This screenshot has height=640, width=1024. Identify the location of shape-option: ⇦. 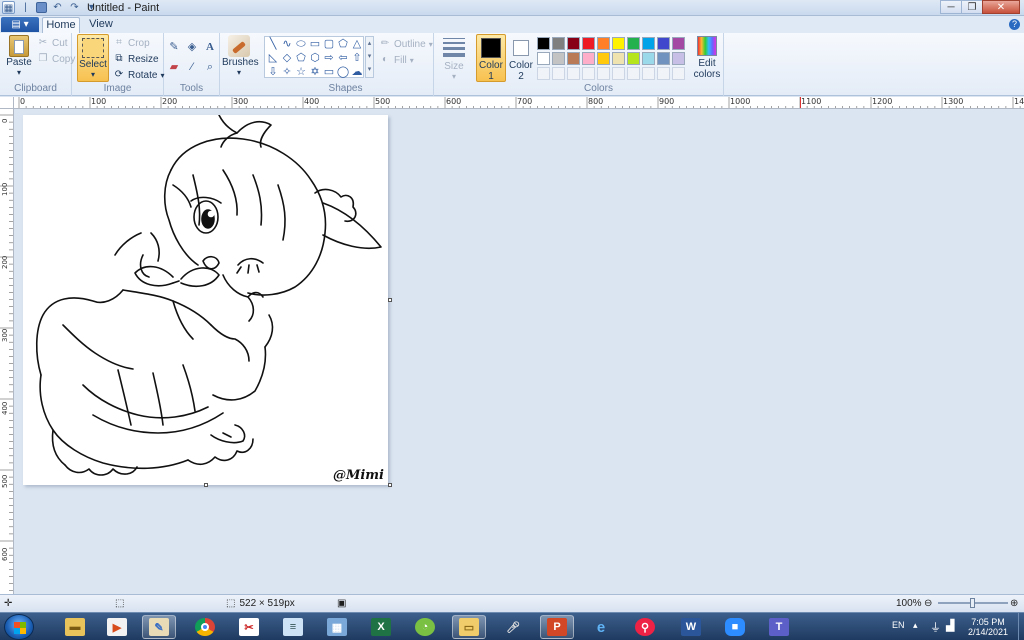
(343, 58).